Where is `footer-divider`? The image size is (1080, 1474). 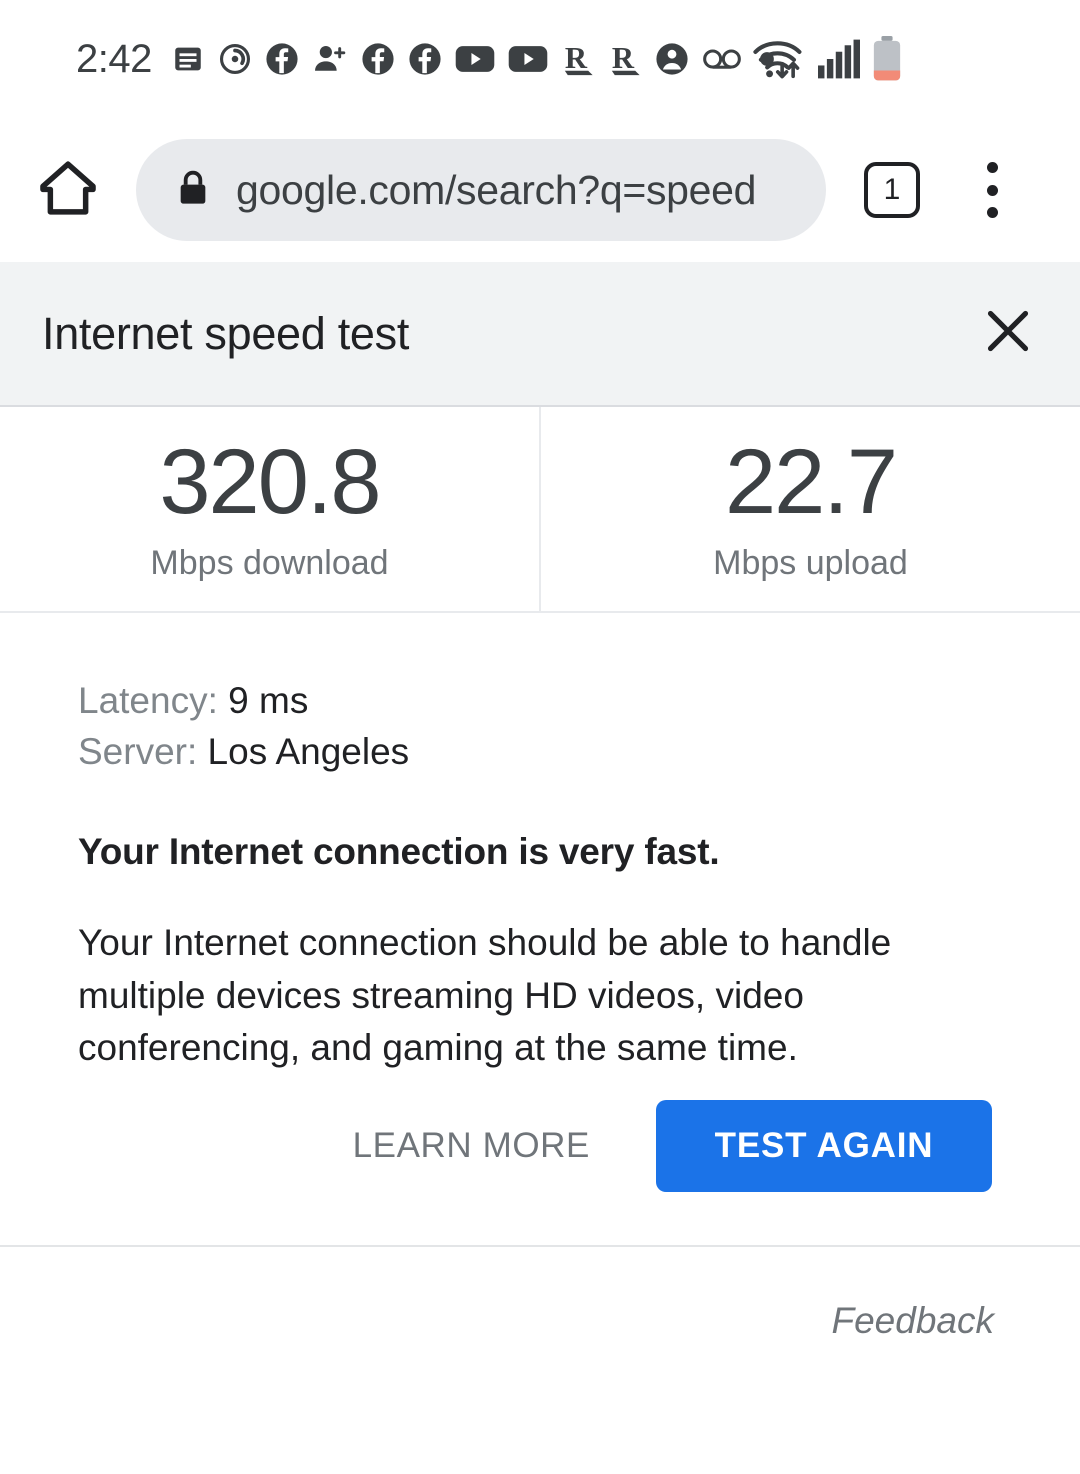
footer-divider is located at coordinates (540, 1246).